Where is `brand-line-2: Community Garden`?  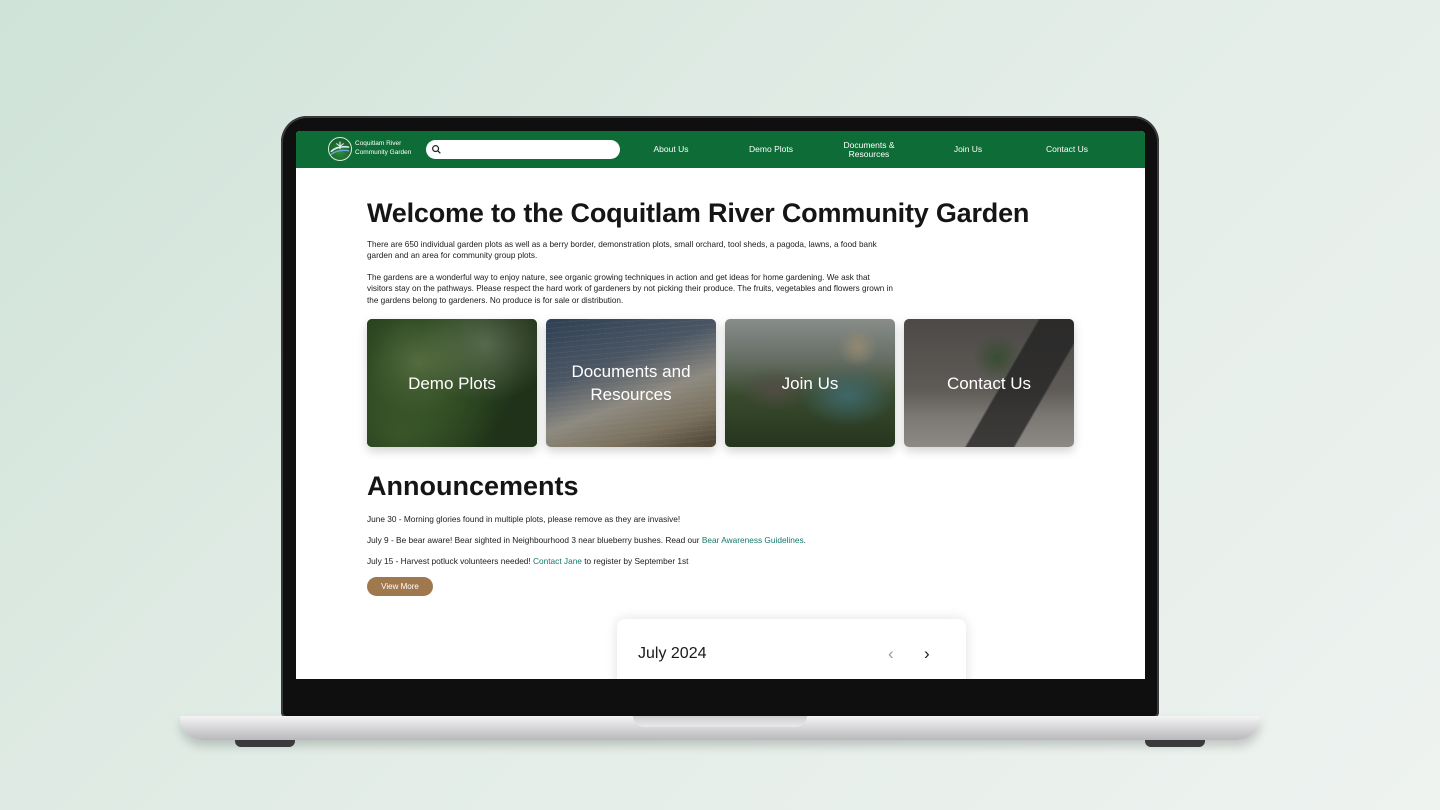
brand-line-2: Community Garden is located at coordinates (383, 152).